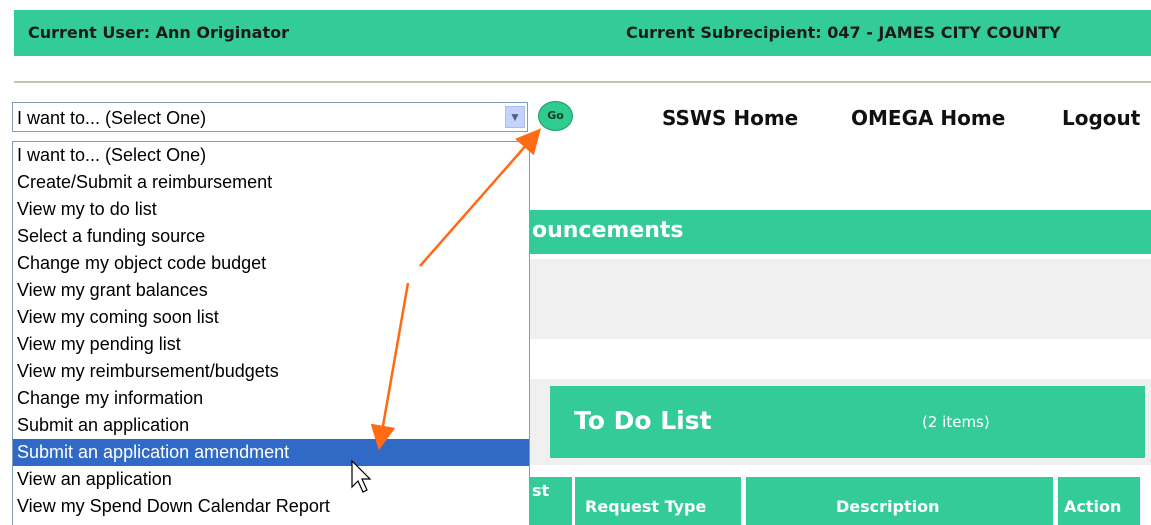 Image resolution: width=1151 pixels, height=525 pixels. I want to click on option-select-one: I want to... (Select One), so click(271, 155).